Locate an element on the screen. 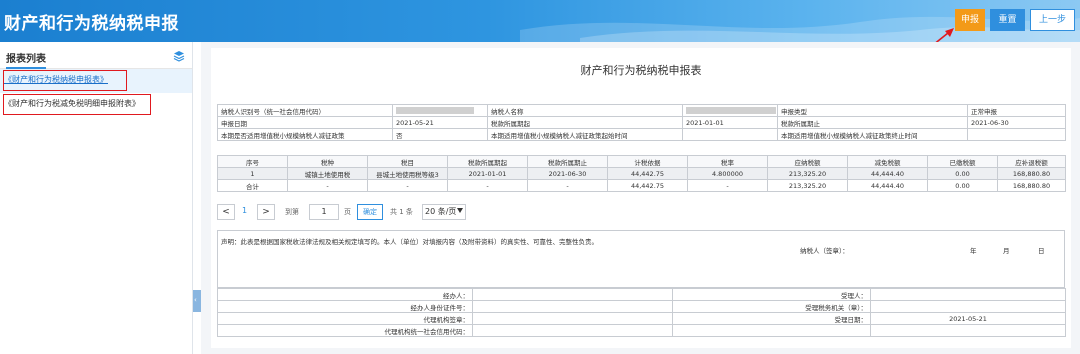 This screenshot has width=1080, height=354. tax-office-label: 受理税务机关（章）： is located at coordinates (771, 306).